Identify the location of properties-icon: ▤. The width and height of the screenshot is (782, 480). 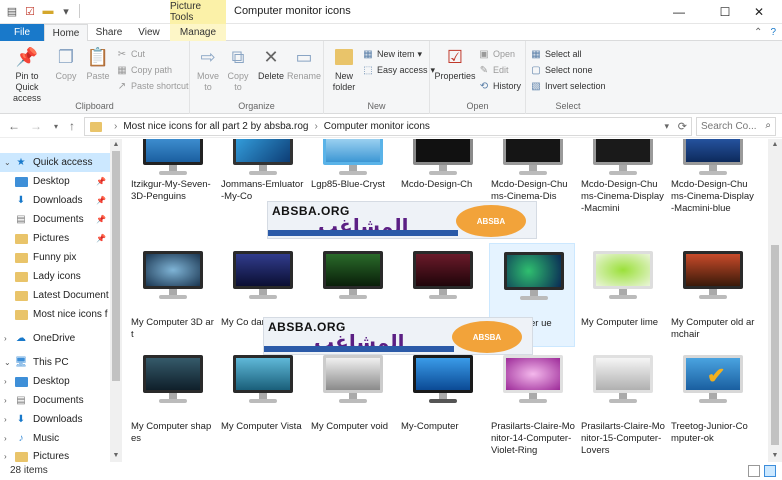
(12, 11).